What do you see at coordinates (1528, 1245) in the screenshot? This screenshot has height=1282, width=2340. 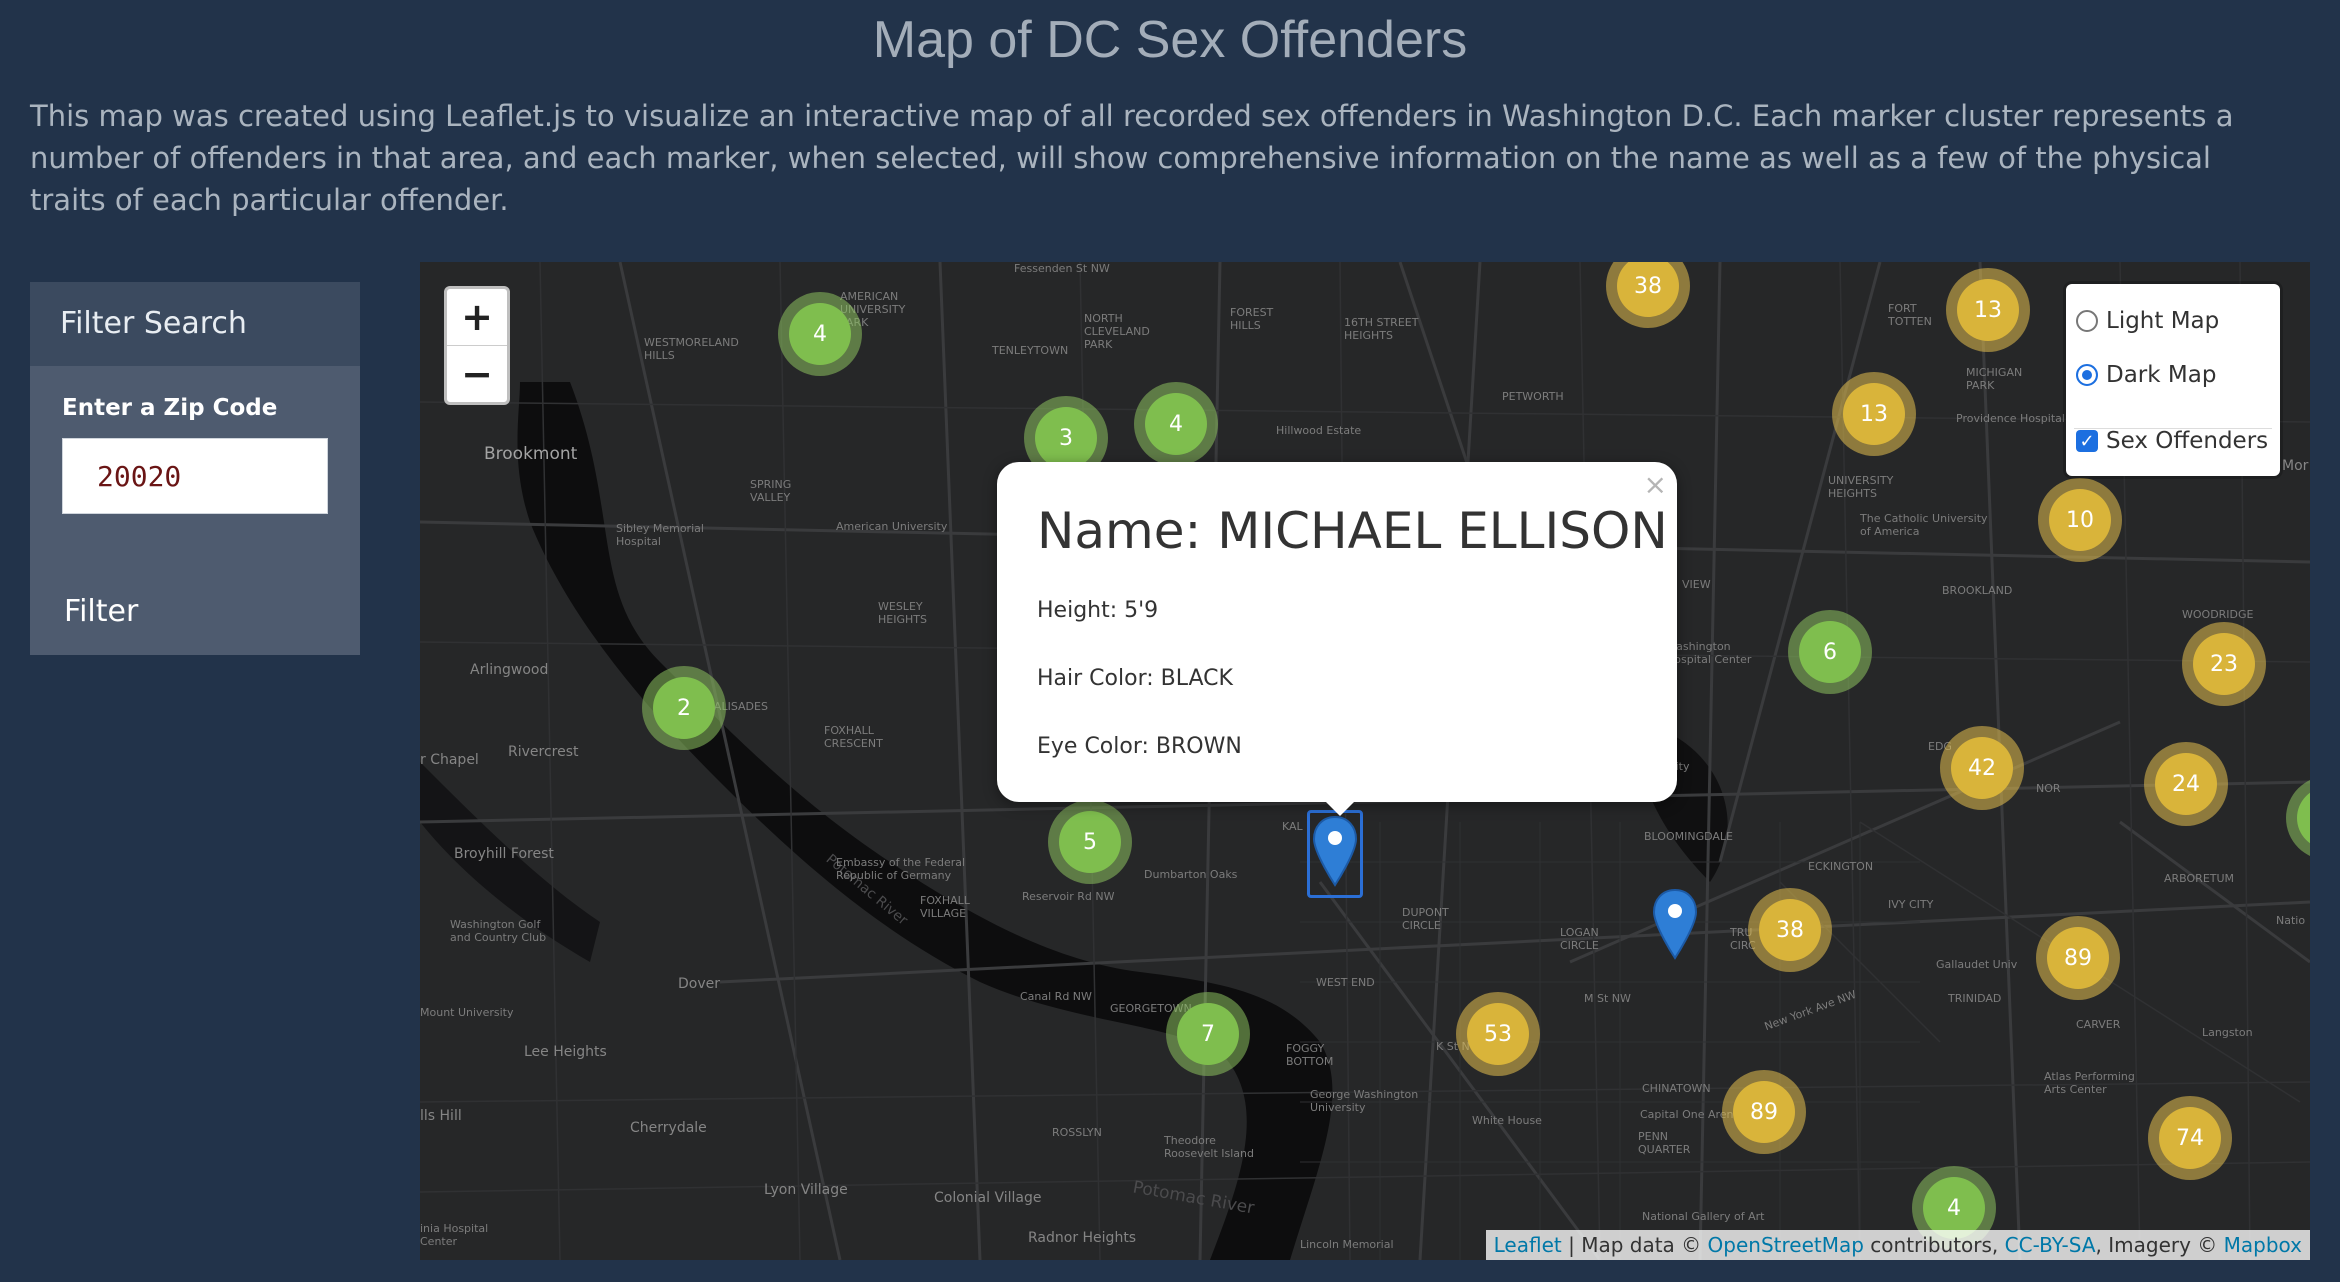 I see `leaflet-link: Leaflet` at bounding box center [1528, 1245].